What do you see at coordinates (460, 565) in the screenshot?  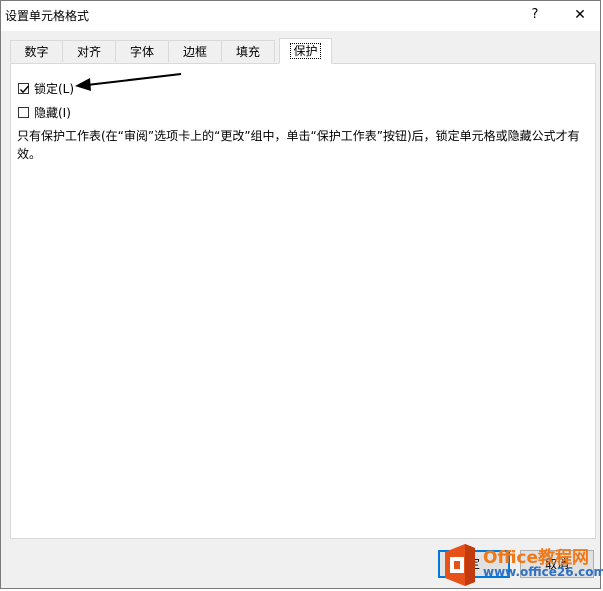 I see `office-logo-icon` at bounding box center [460, 565].